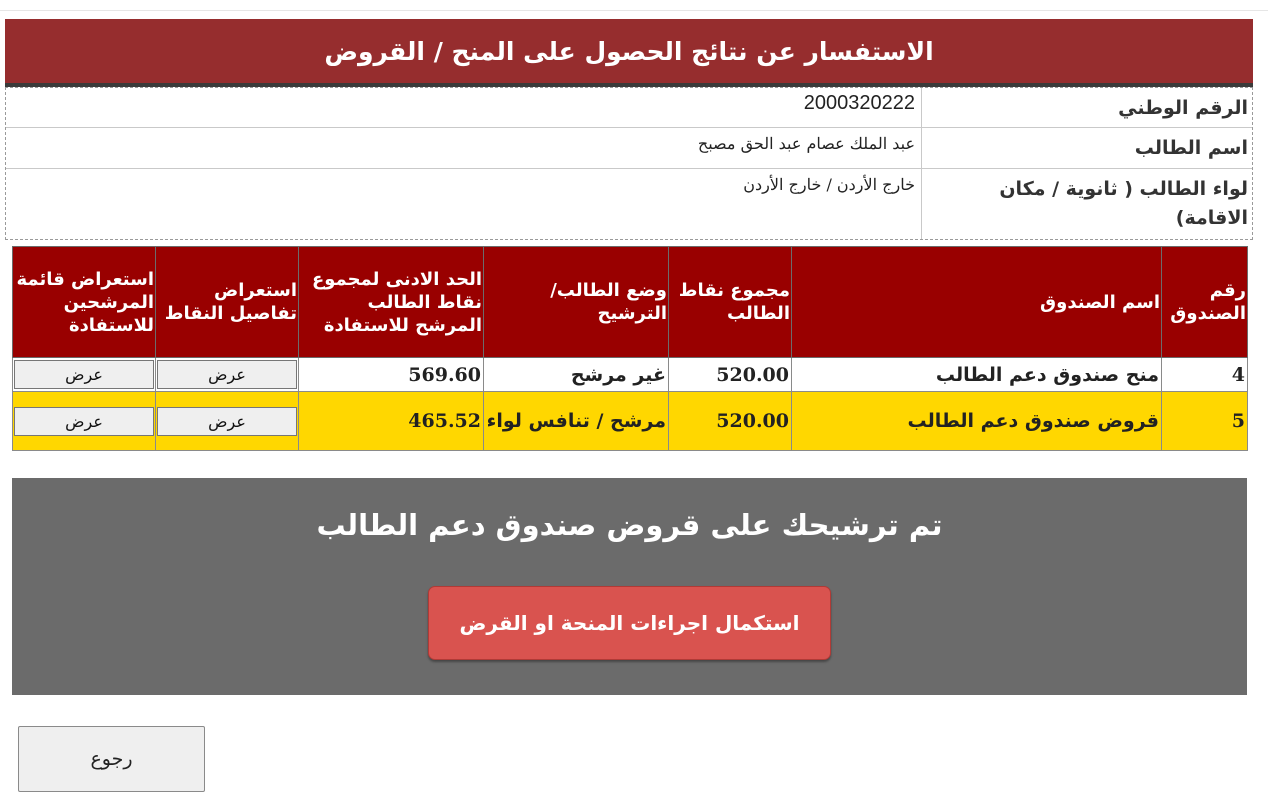 The width and height of the screenshot is (1268, 805). I want to click on national-id-label: الرقم الوطني, so click(1086, 107).